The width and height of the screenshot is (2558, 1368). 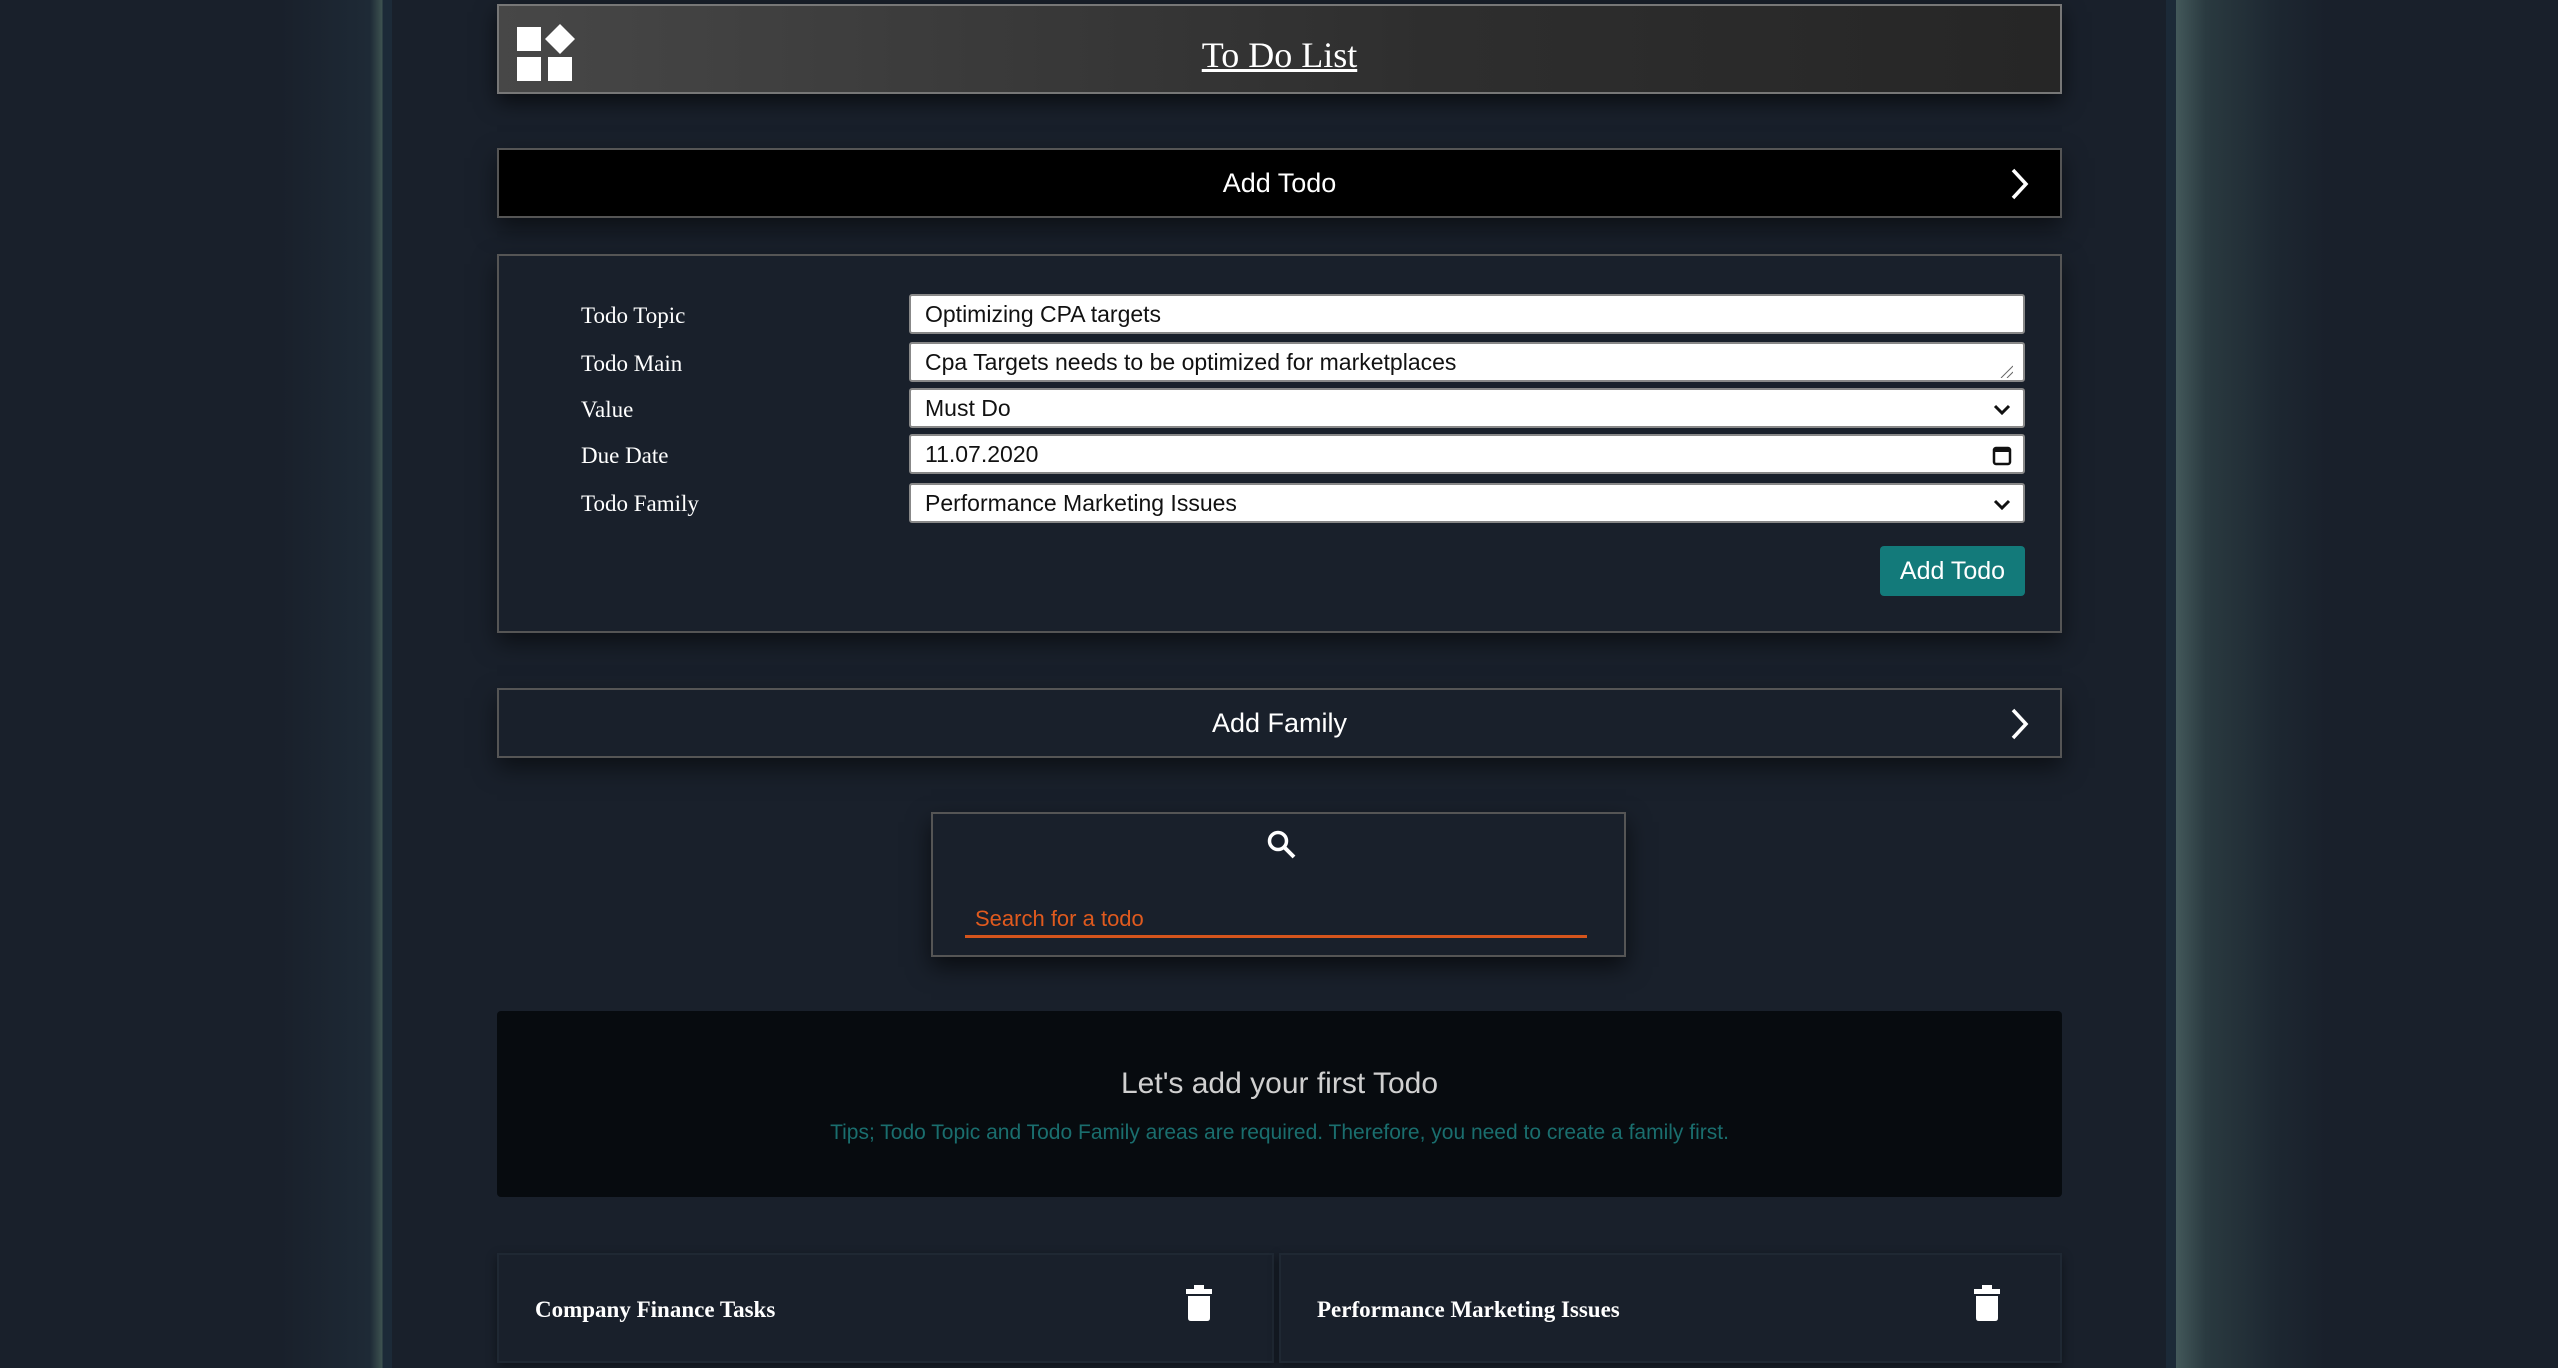 I want to click on family-name: Performance Marketing Issues, so click(x=1468, y=1309).